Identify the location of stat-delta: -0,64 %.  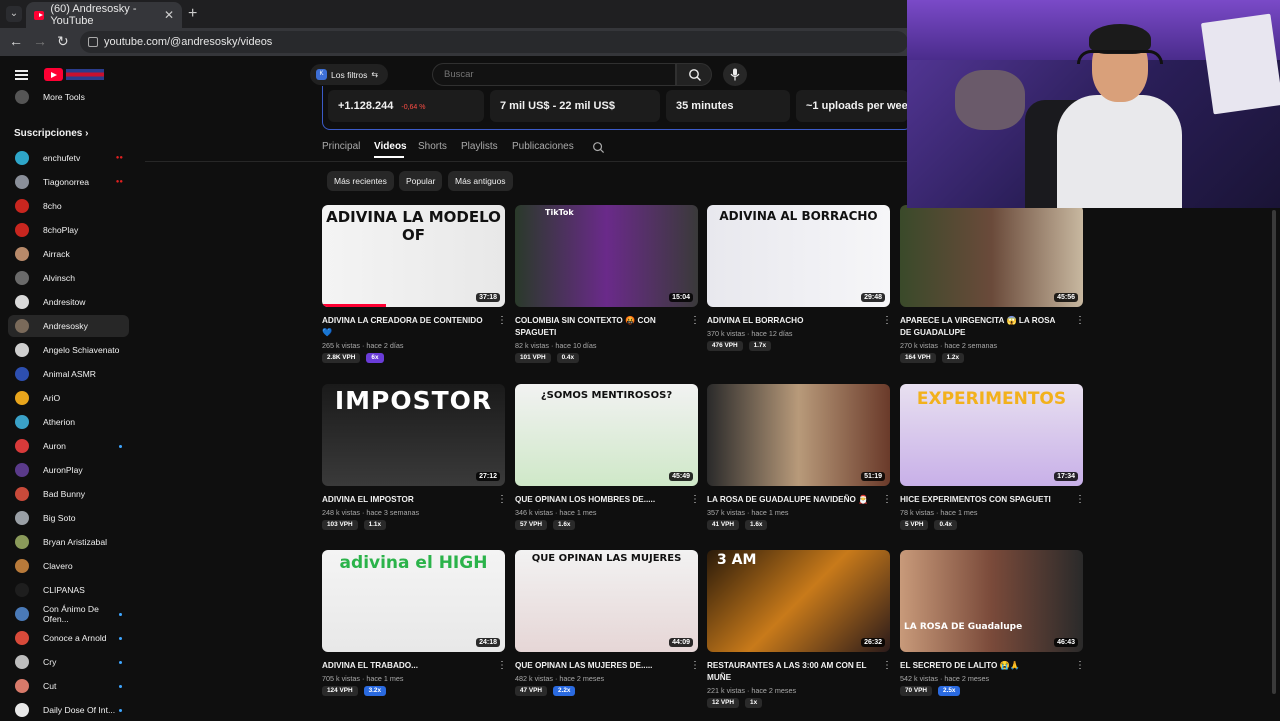
(413, 107).